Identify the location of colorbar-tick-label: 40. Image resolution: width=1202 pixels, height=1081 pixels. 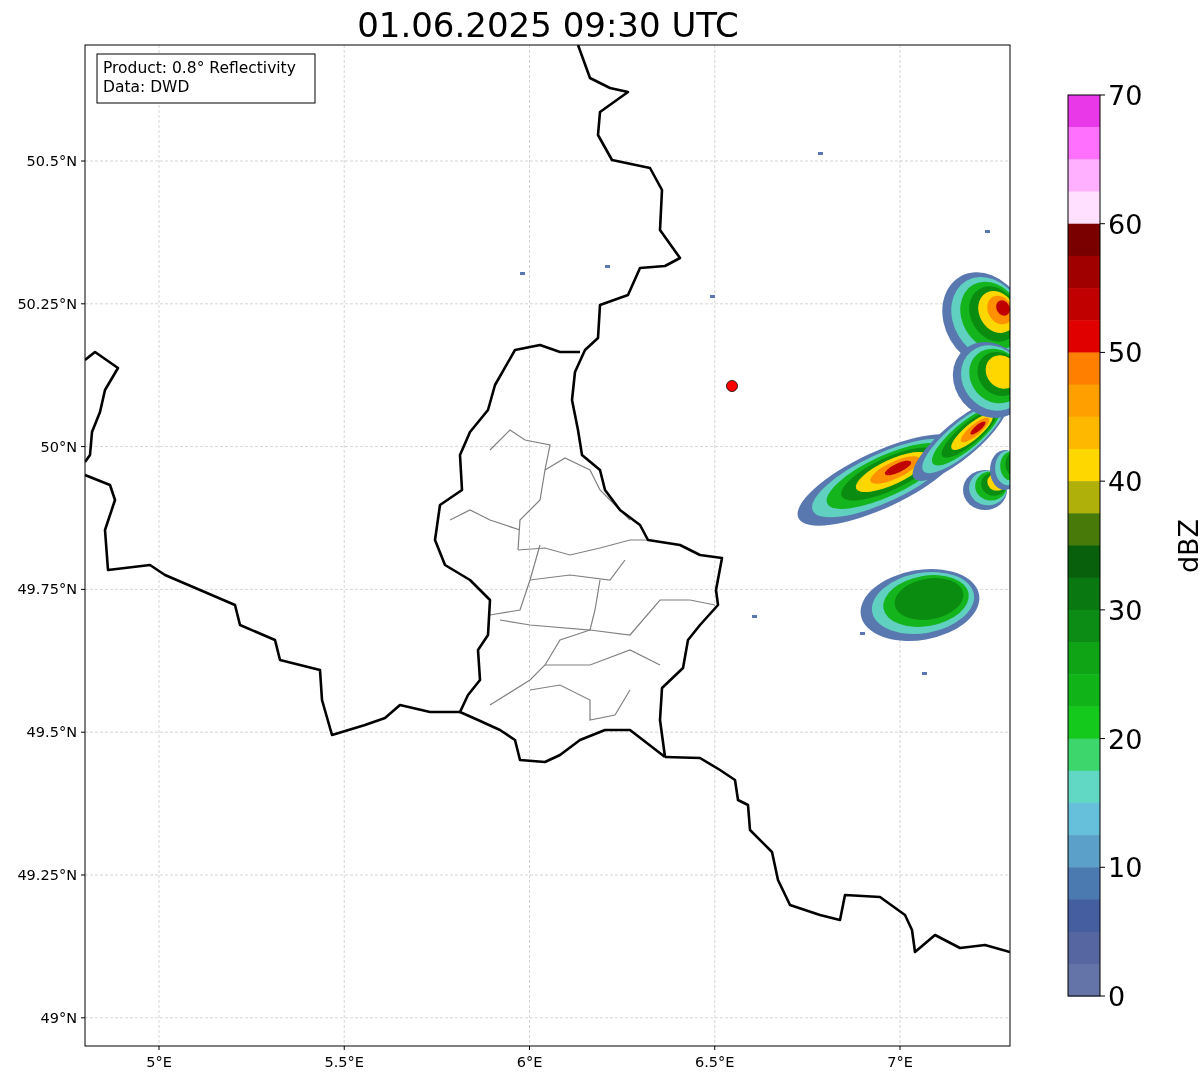
(1125, 482).